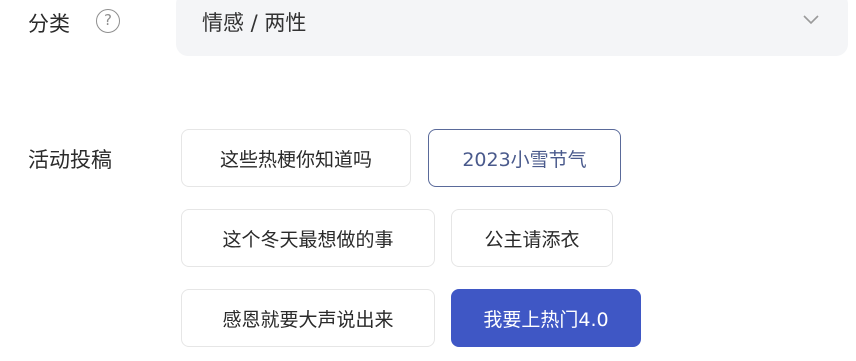  Describe the element at coordinates (49, 24) in the screenshot. I see `category-label: 分类` at that location.